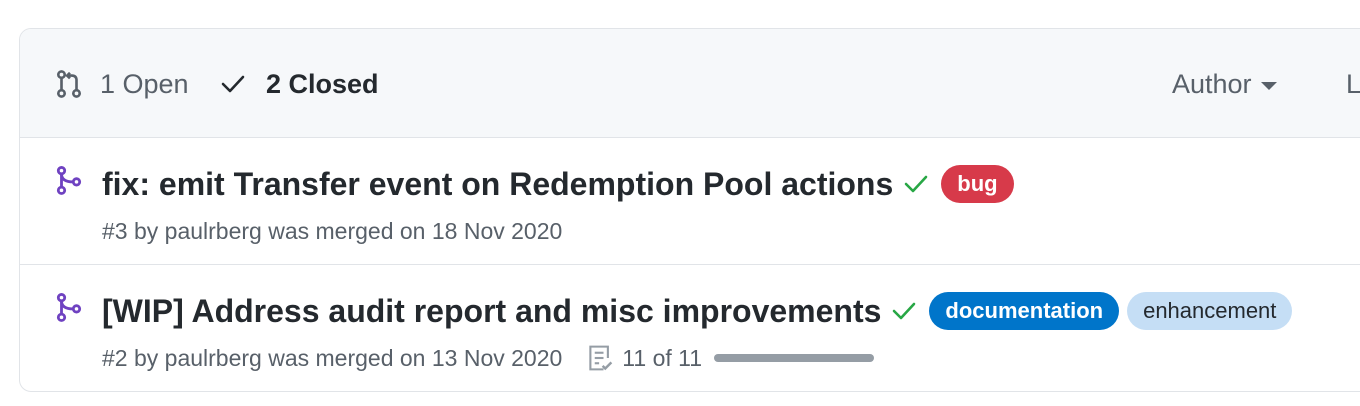 The width and height of the screenshot is (1360, 406). I want to click on closed-count-label: 2 Closed, so click(322, 84).